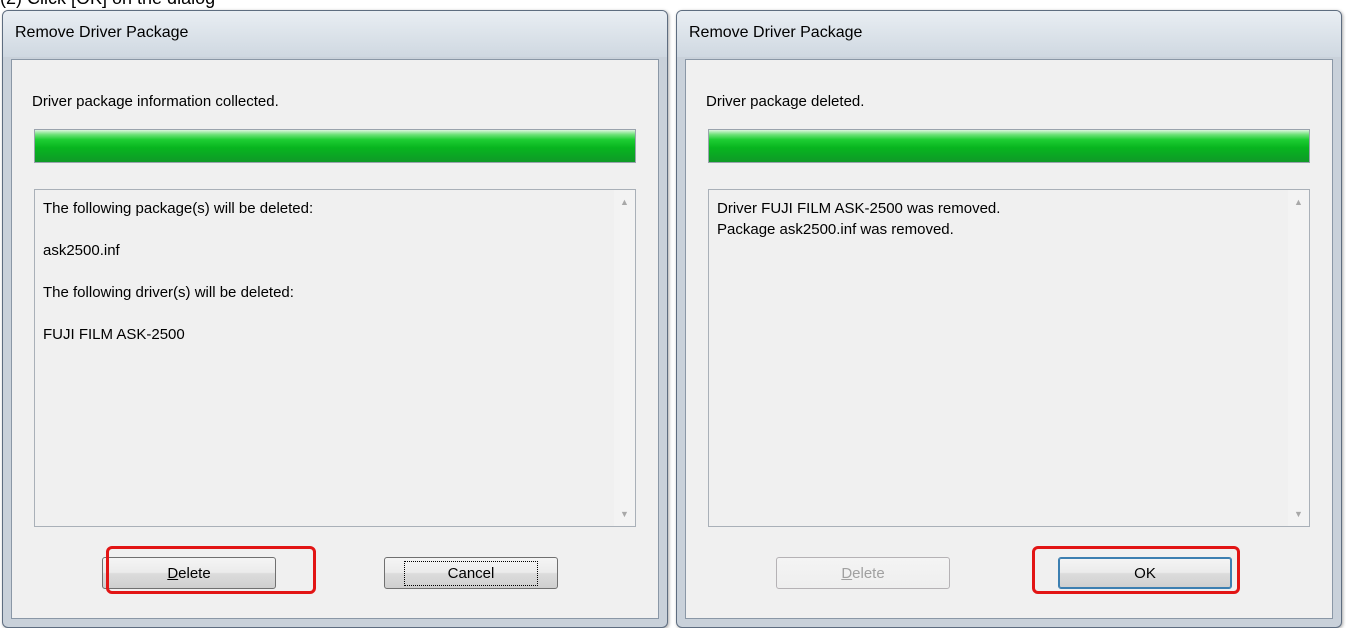 The height and width of the screenshot is (628, 1346). What do you see at coordinates (350, 5) in the screenshot?
I see `instruction-caption: (2) Click [OK] on the dialog` at bounding box center [350, 5].